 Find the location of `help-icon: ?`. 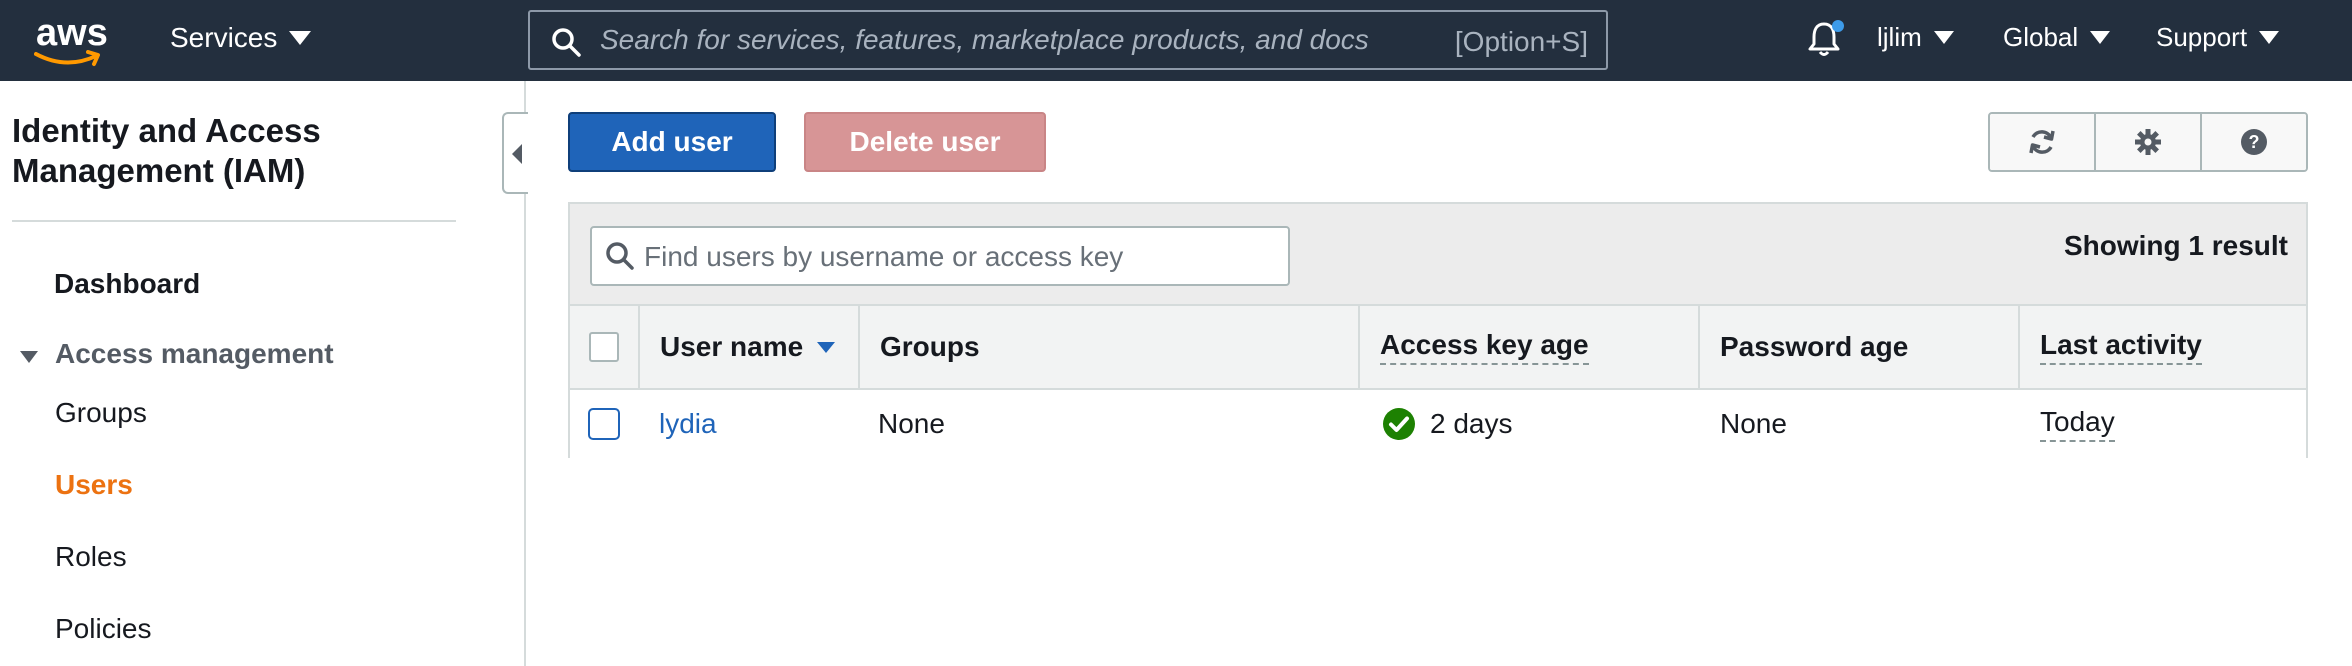

help-icon: ? is located at coordinates (2254, 142).